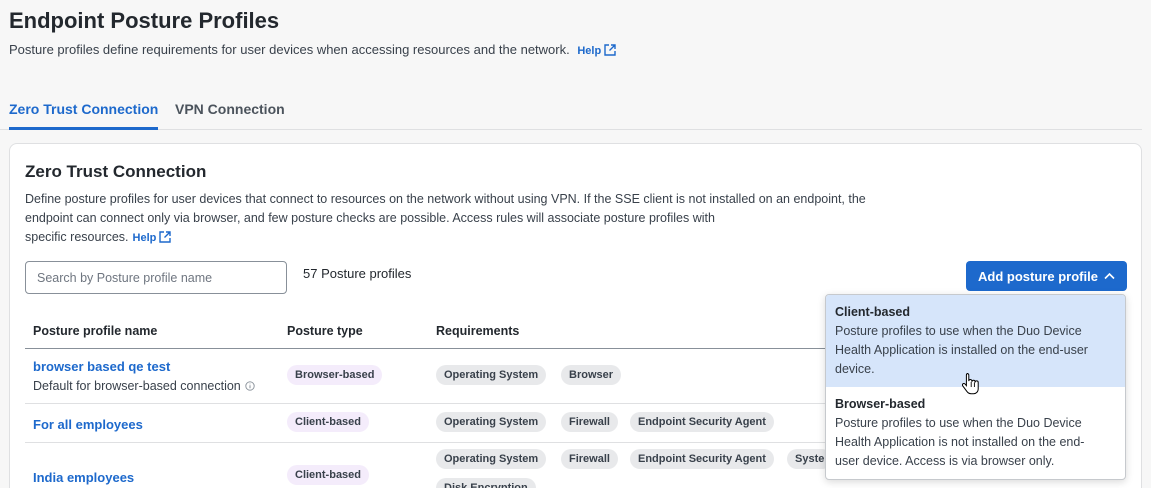 This screenshot has height=488, width=1151. What do you see at coordinates (230, 115) in the screenshot?
I see `tab-vpn-connection: VPN Connection` at bounding box center [230, 115].